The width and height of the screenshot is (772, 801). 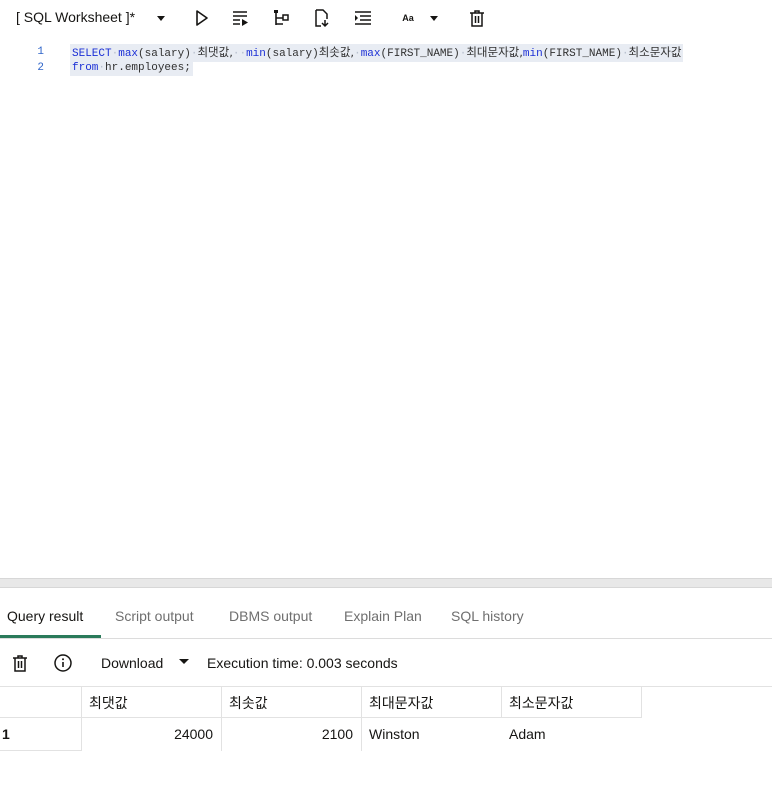 I want to click on code-token: 최소문자값, so click(x=655, y=52).